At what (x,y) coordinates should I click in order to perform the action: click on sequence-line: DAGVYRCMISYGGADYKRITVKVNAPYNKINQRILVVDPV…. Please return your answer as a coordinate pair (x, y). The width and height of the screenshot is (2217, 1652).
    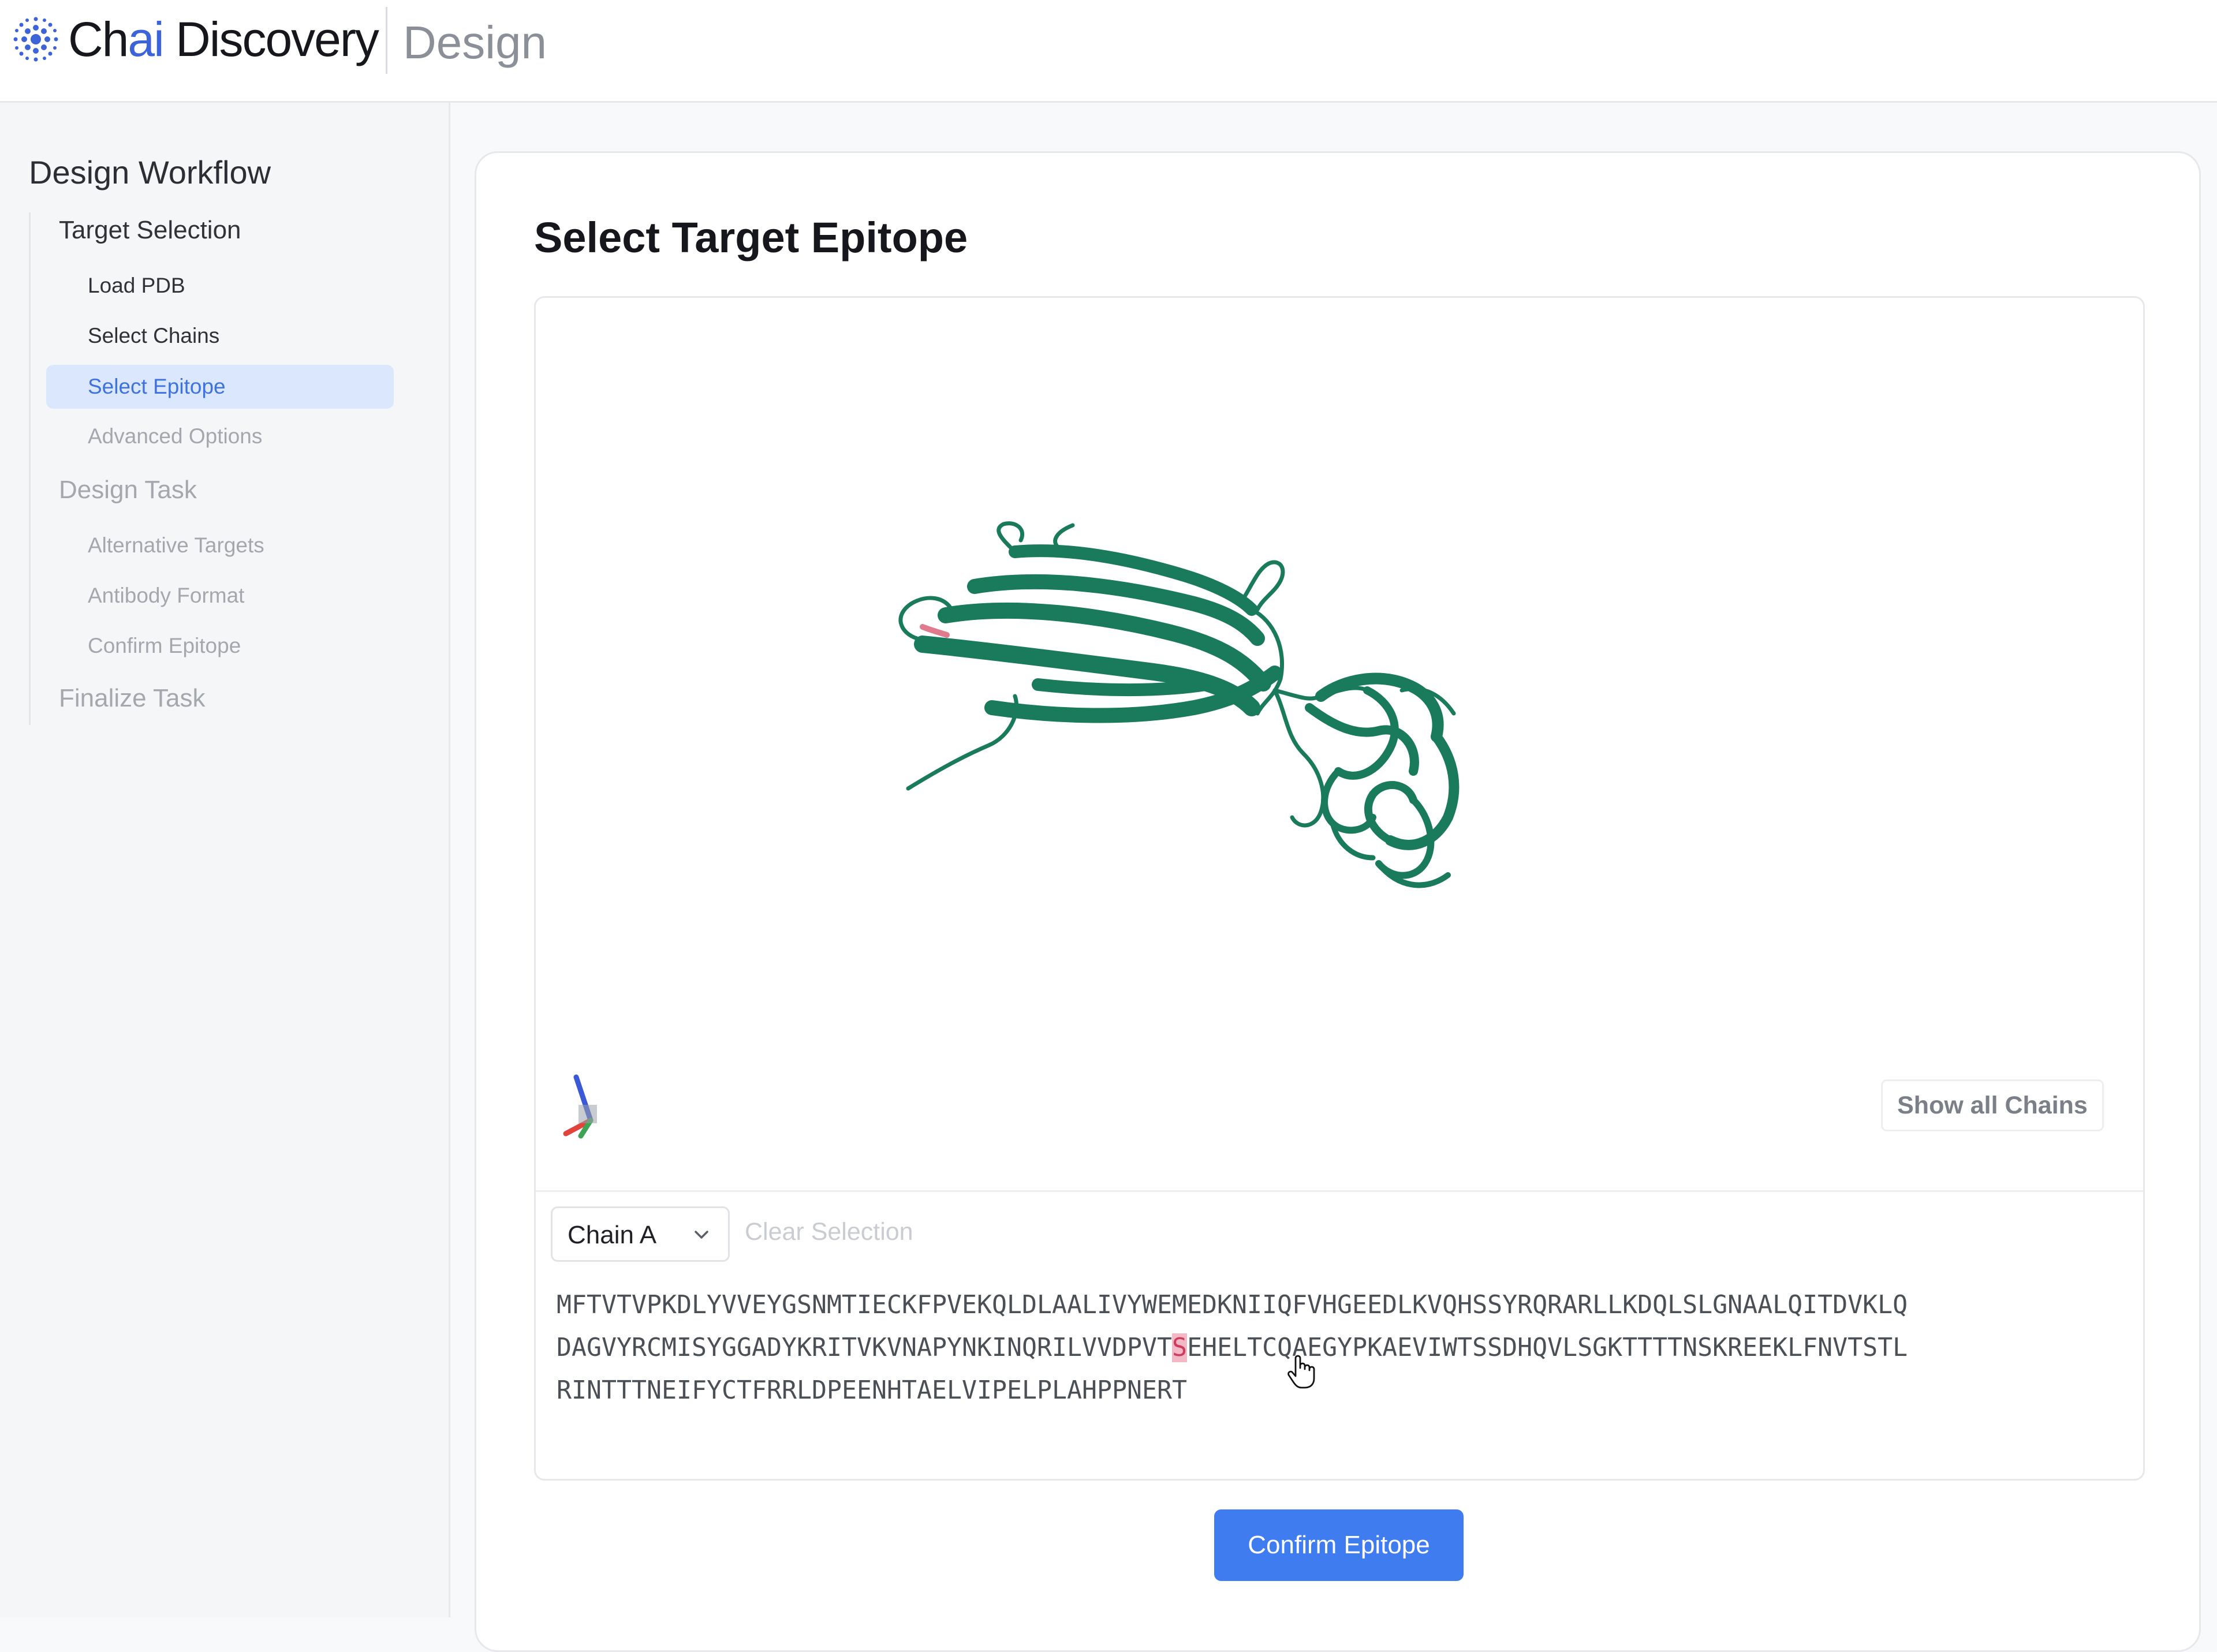
    Looking at the image, I should click on (1232, 1347).